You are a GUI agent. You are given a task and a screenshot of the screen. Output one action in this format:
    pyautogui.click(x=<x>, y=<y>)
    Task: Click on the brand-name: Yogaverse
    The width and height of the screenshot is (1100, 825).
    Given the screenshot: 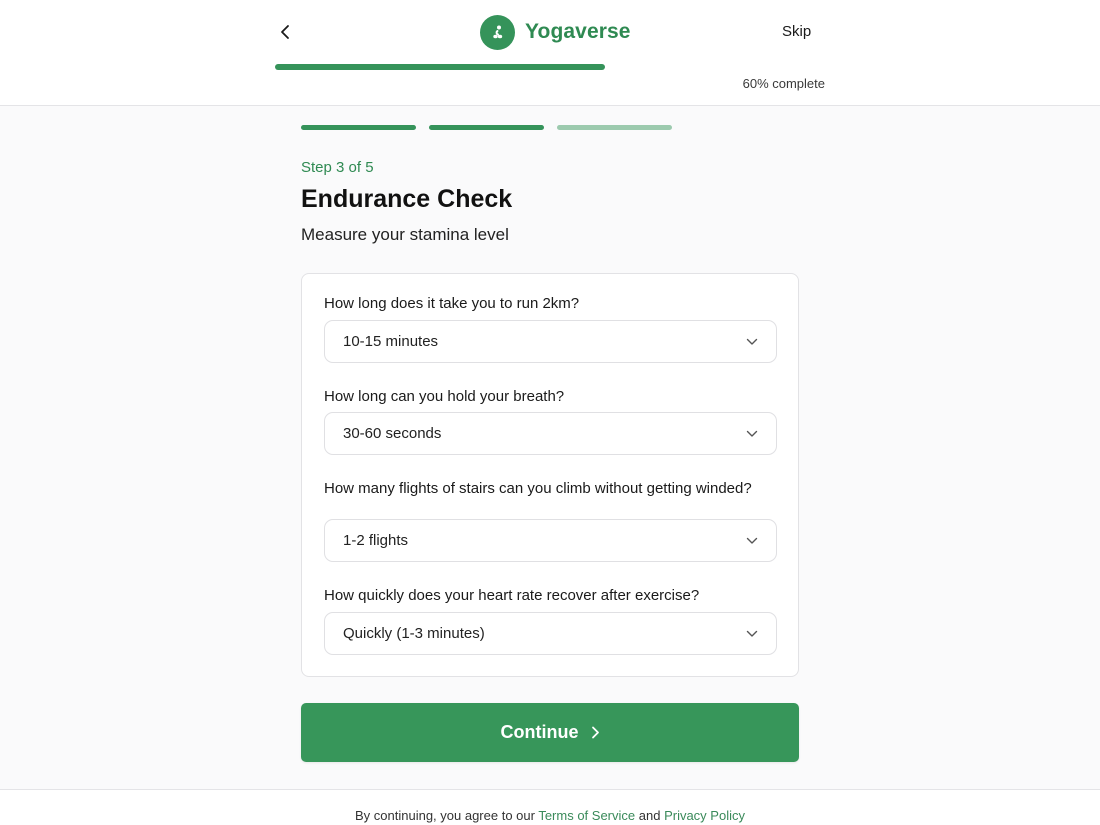 What is the action you would take?
    pyautogui.click(x=578, y=31)
    